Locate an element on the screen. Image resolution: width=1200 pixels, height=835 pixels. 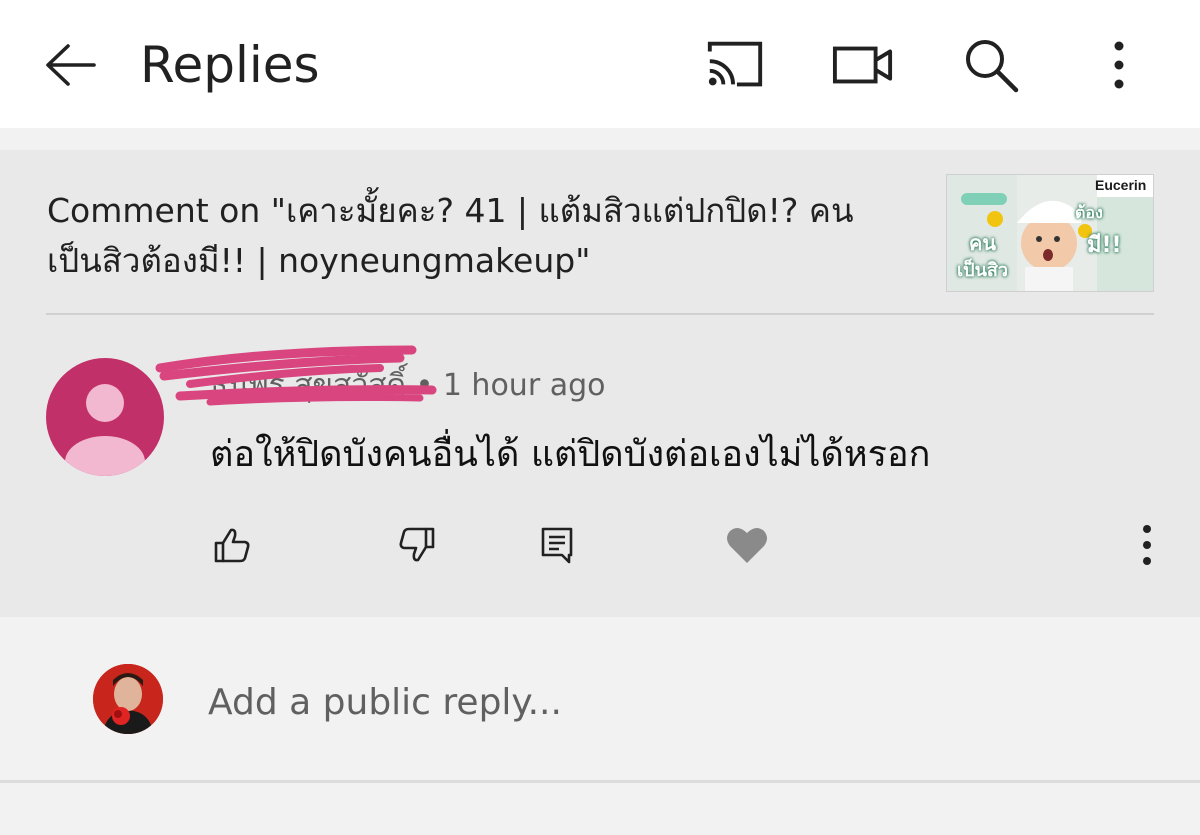
bottom-divider is located at coordinates (600, 781).